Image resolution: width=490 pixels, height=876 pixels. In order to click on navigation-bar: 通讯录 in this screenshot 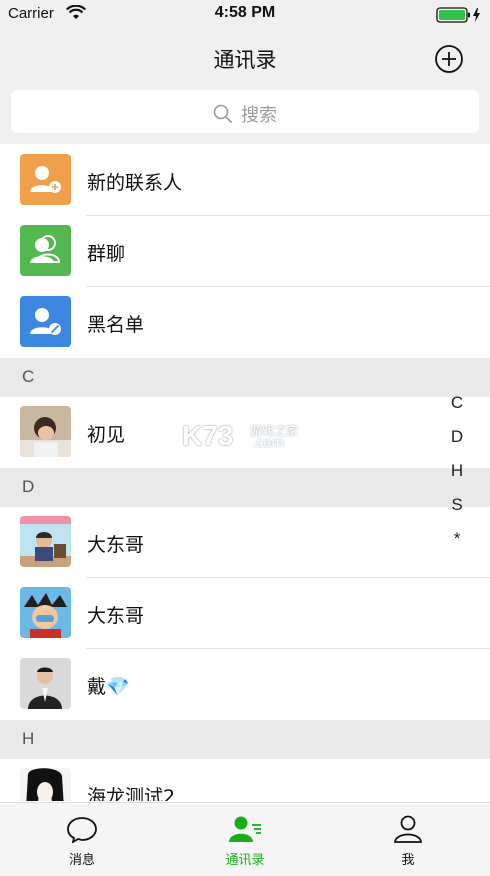, I will do `click(245, 57)`.